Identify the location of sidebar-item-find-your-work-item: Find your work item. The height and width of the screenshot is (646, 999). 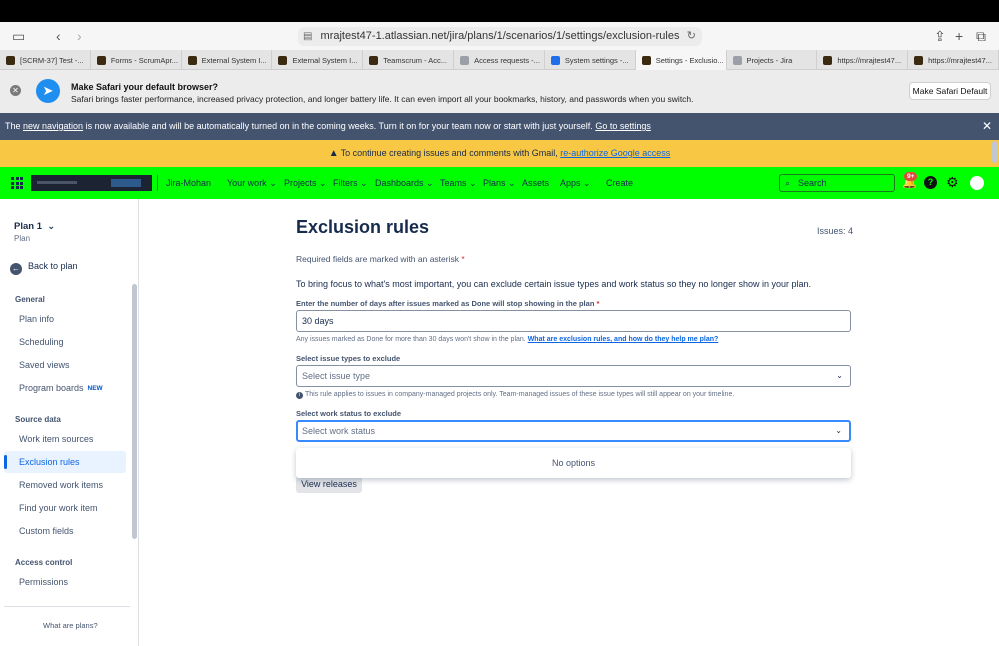
(58, 508).